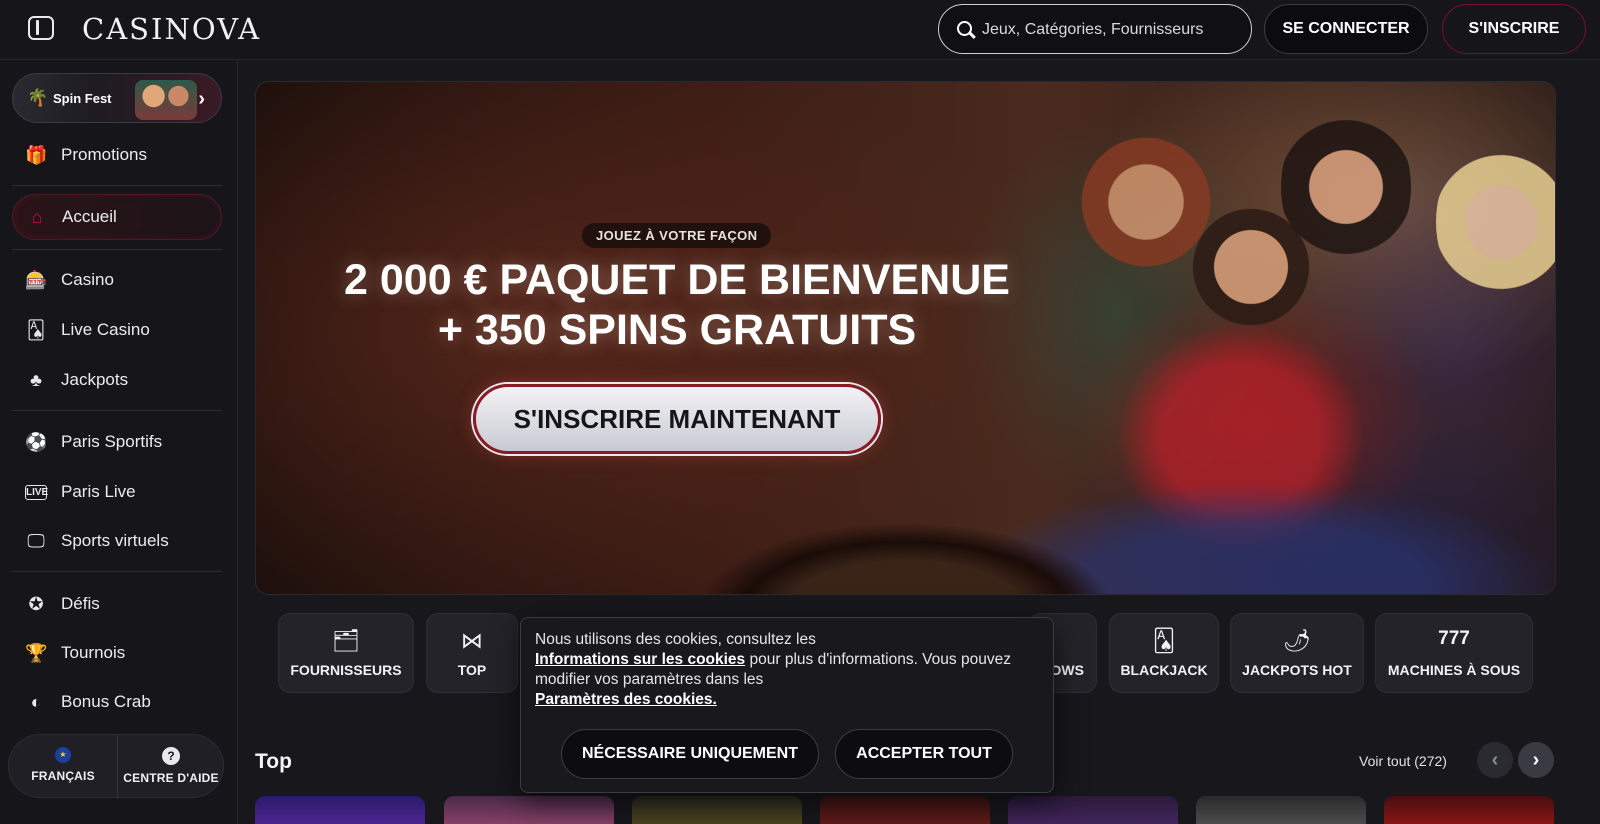 The width and height of the screenshot is (1600, 824). I want to click on spinfest-promo-button: 🌴 Spin Fest ›, so click(117, 98).